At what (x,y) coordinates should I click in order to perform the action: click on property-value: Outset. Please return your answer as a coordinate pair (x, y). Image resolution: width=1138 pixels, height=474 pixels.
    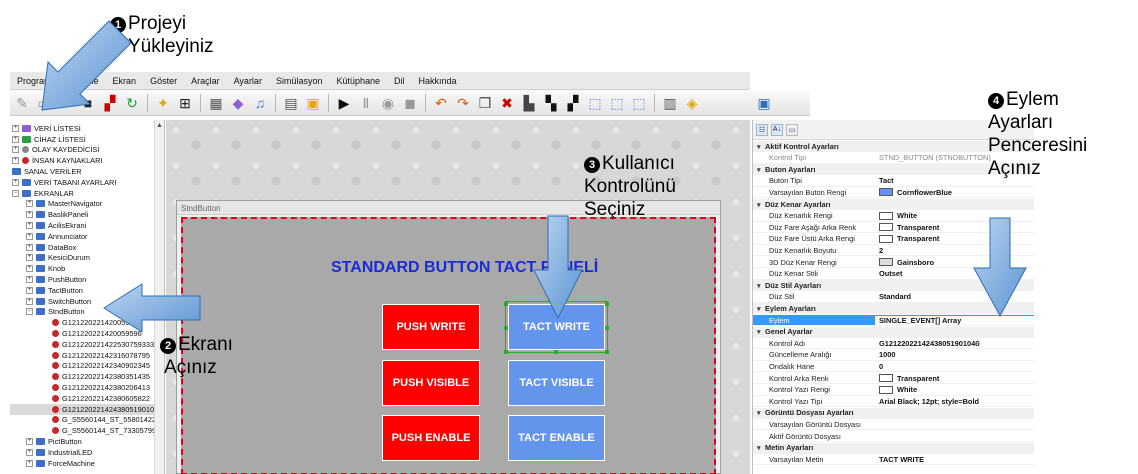
    Looking at the image, I should click on (954, 273).